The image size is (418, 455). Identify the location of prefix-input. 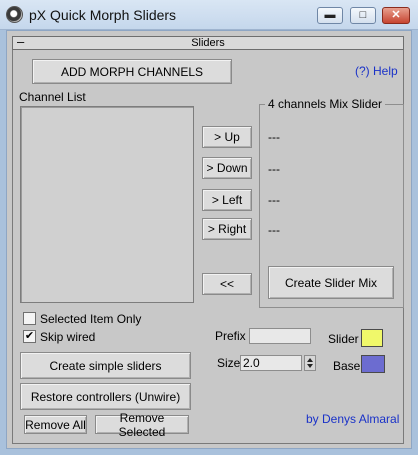
(280, 336).